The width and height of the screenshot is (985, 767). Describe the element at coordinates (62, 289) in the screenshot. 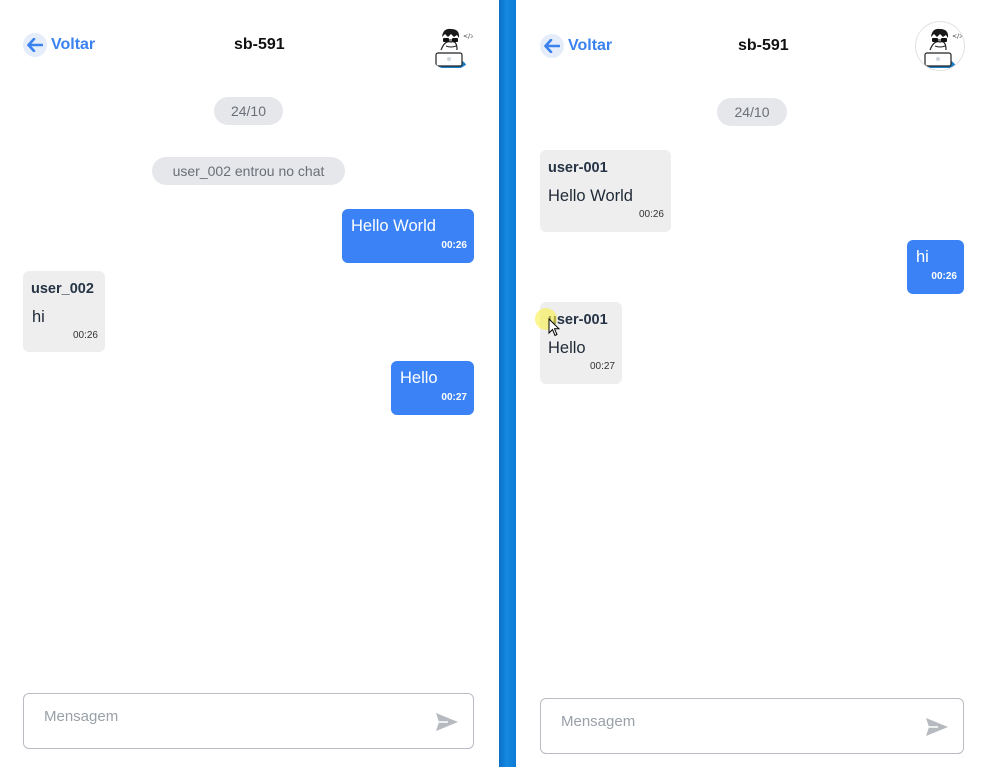

I see `message-sender: user_002` at that location.